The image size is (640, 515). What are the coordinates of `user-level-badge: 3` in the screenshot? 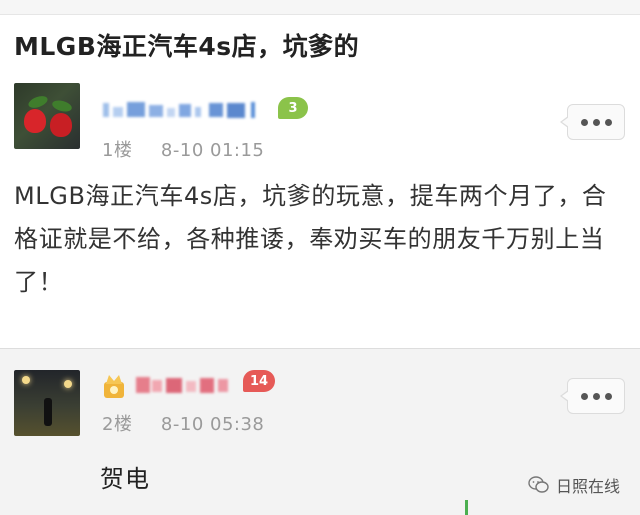 It's located at (293, 108).